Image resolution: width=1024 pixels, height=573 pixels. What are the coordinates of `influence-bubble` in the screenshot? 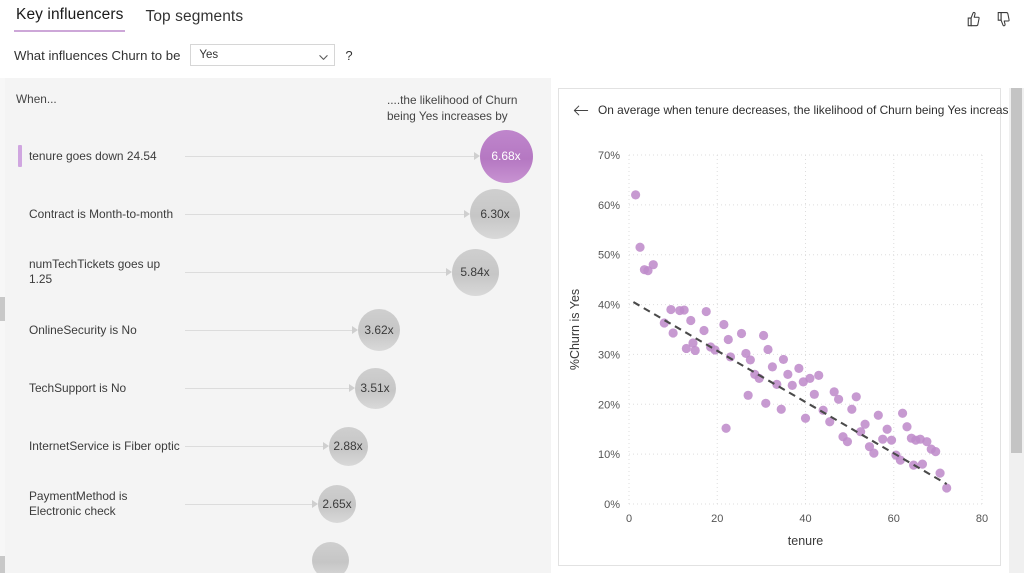 It's located at (330, 557).